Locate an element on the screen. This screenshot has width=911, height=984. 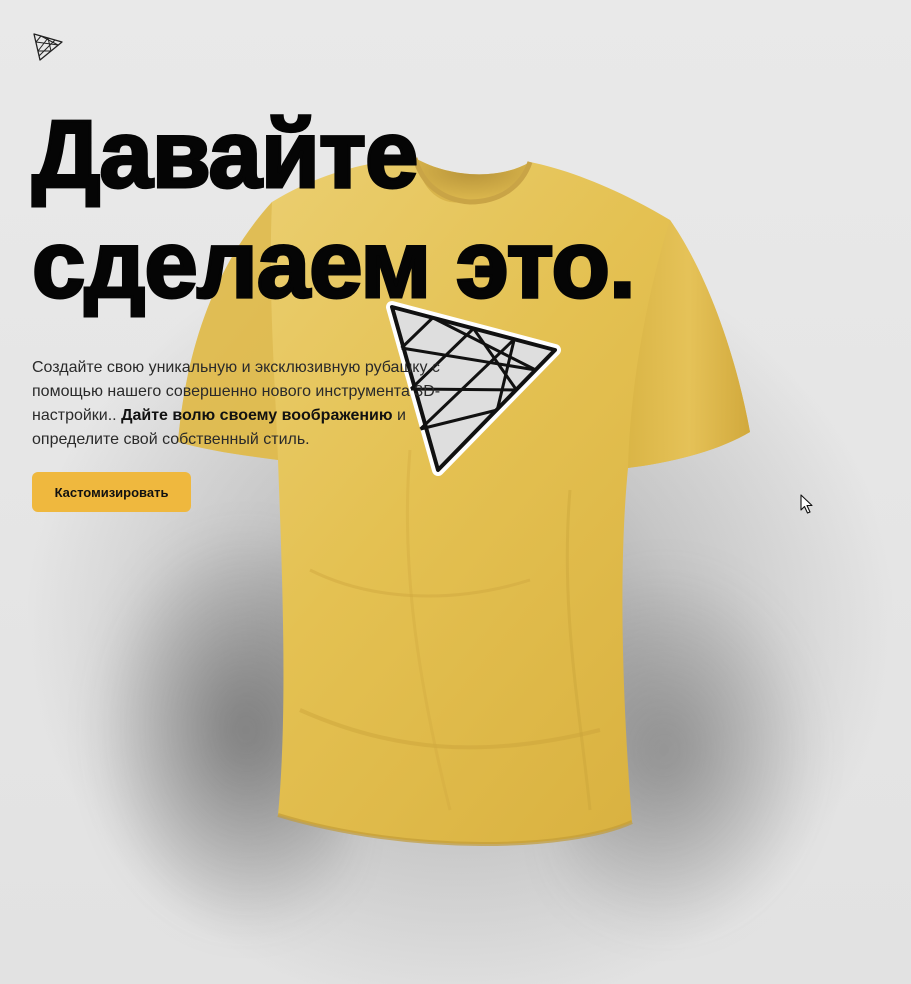
headline-line-2: сделаем это. is located at coordinates (334, 265).